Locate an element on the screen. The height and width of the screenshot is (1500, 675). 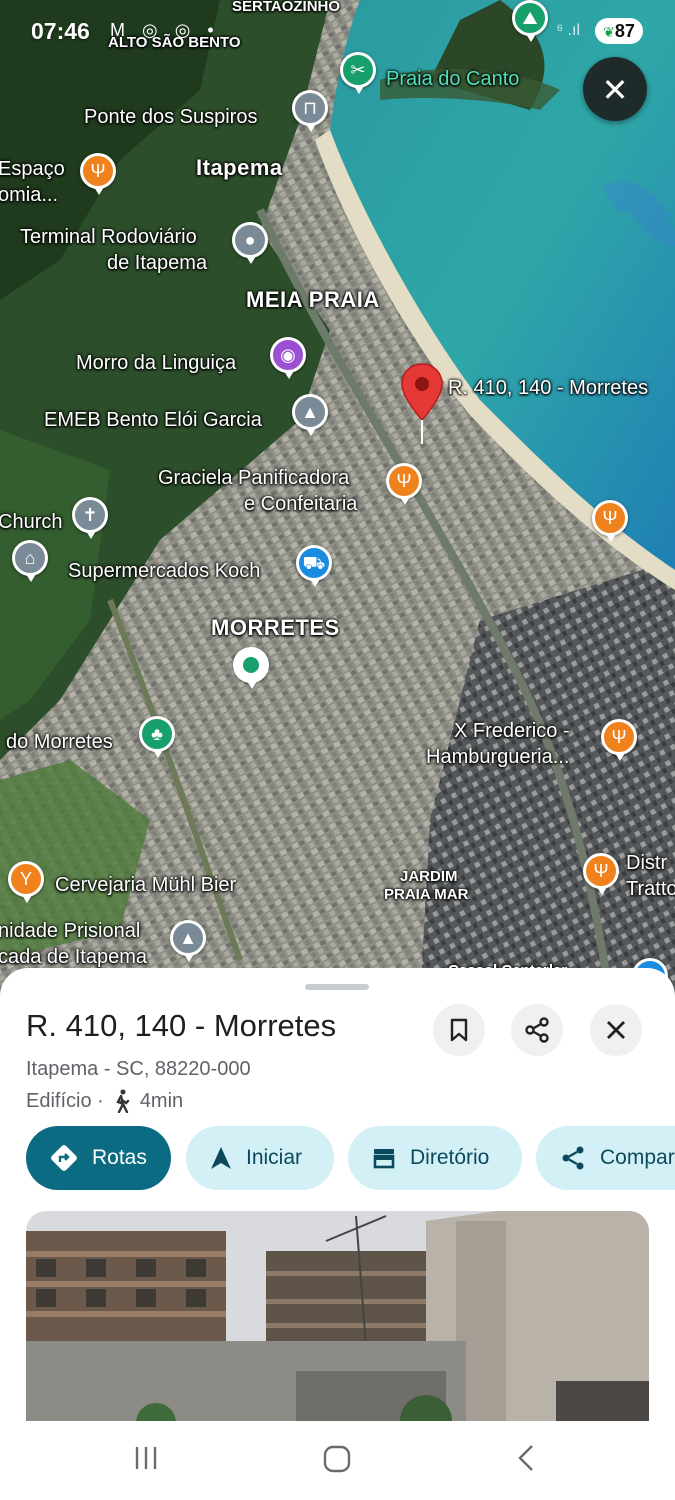
map-close-button: ✕ is located at coordinates (615, 89).